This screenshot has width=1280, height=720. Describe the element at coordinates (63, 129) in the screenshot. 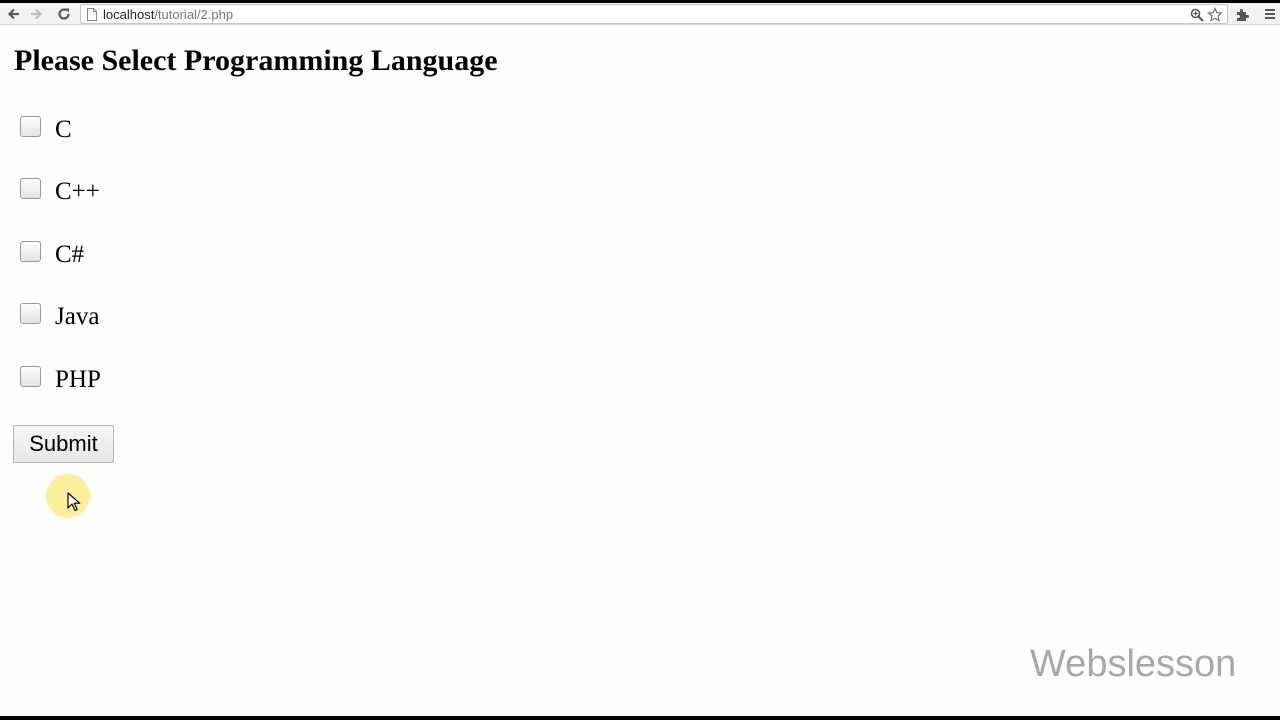

I see `option-label: C` at that location.